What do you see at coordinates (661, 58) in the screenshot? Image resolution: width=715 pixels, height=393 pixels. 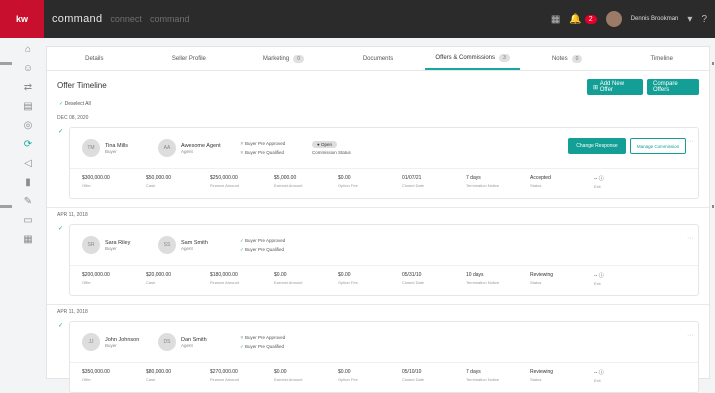 I see `tab-timeline: Timeline` at bounding box center [661, 58].